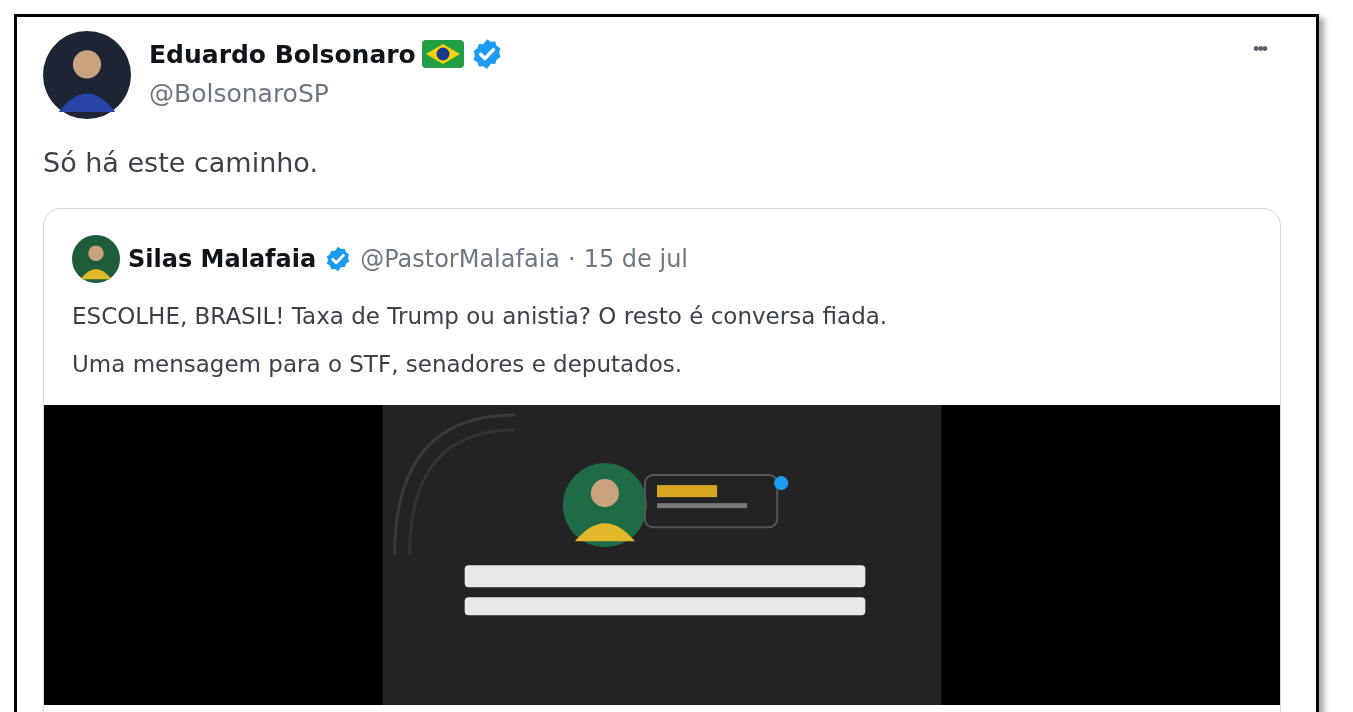 Image resolution: width=1353 pixels, height=712 pixels. What do you see at coordinates (460, 259) in the screenshot?
I see `quoted-author-handle: @PastorMalafaia` at bounding box center [460, 259].